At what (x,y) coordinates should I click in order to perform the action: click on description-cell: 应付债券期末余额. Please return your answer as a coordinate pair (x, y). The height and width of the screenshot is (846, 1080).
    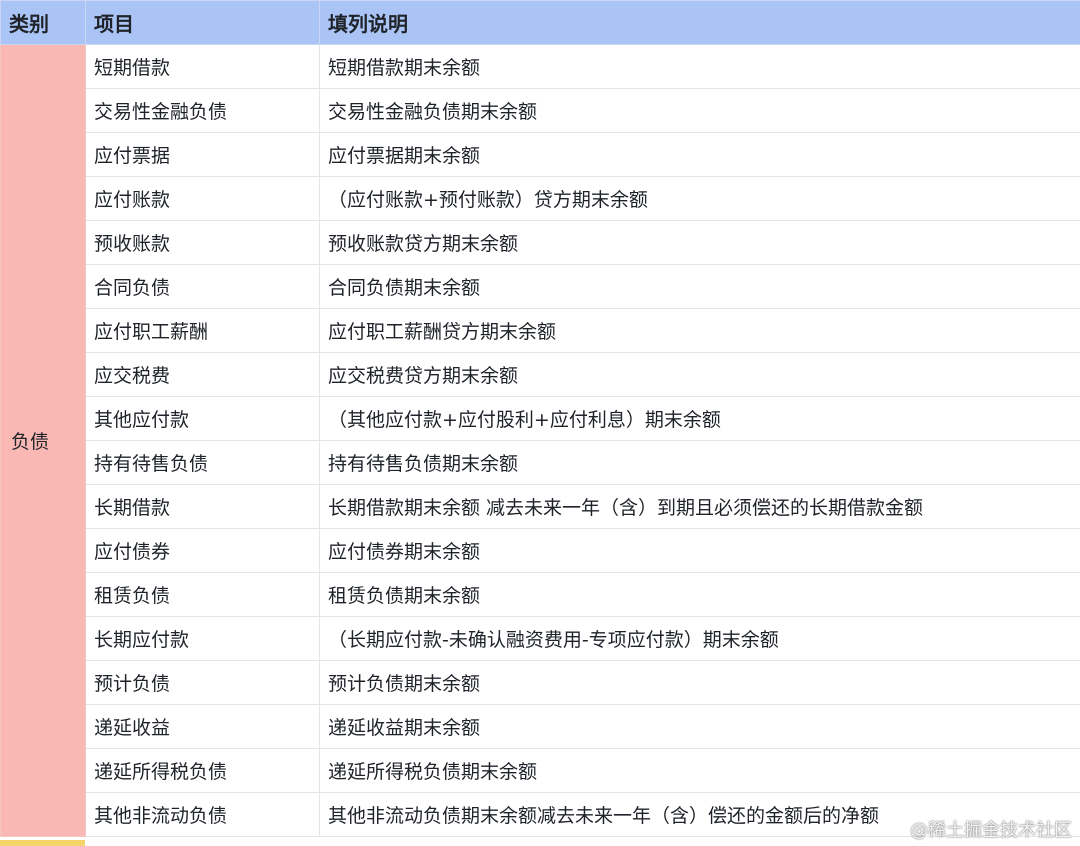
    Looking at the image, I should click on (699, 550).